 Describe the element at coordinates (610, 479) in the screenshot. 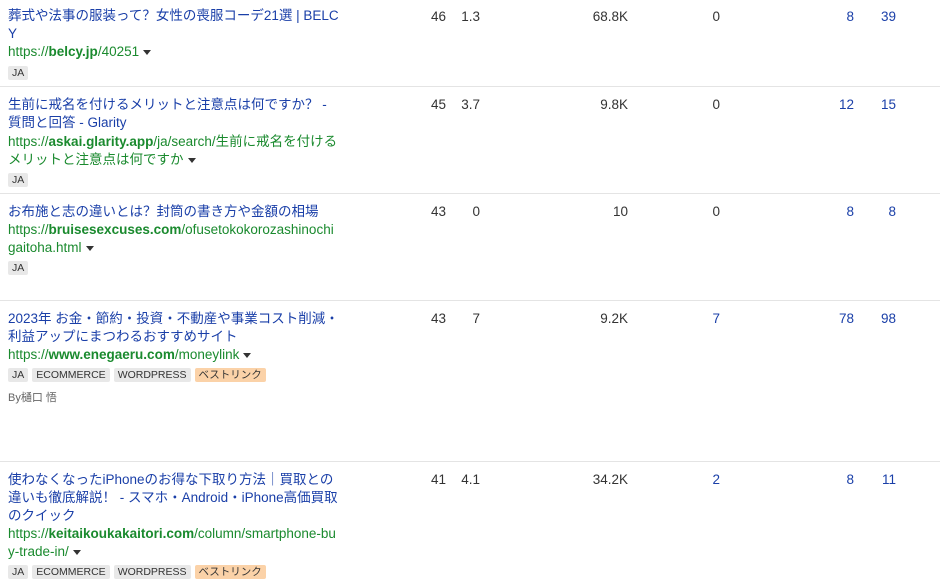

I see `traffic-value: 34.2K` at that location.